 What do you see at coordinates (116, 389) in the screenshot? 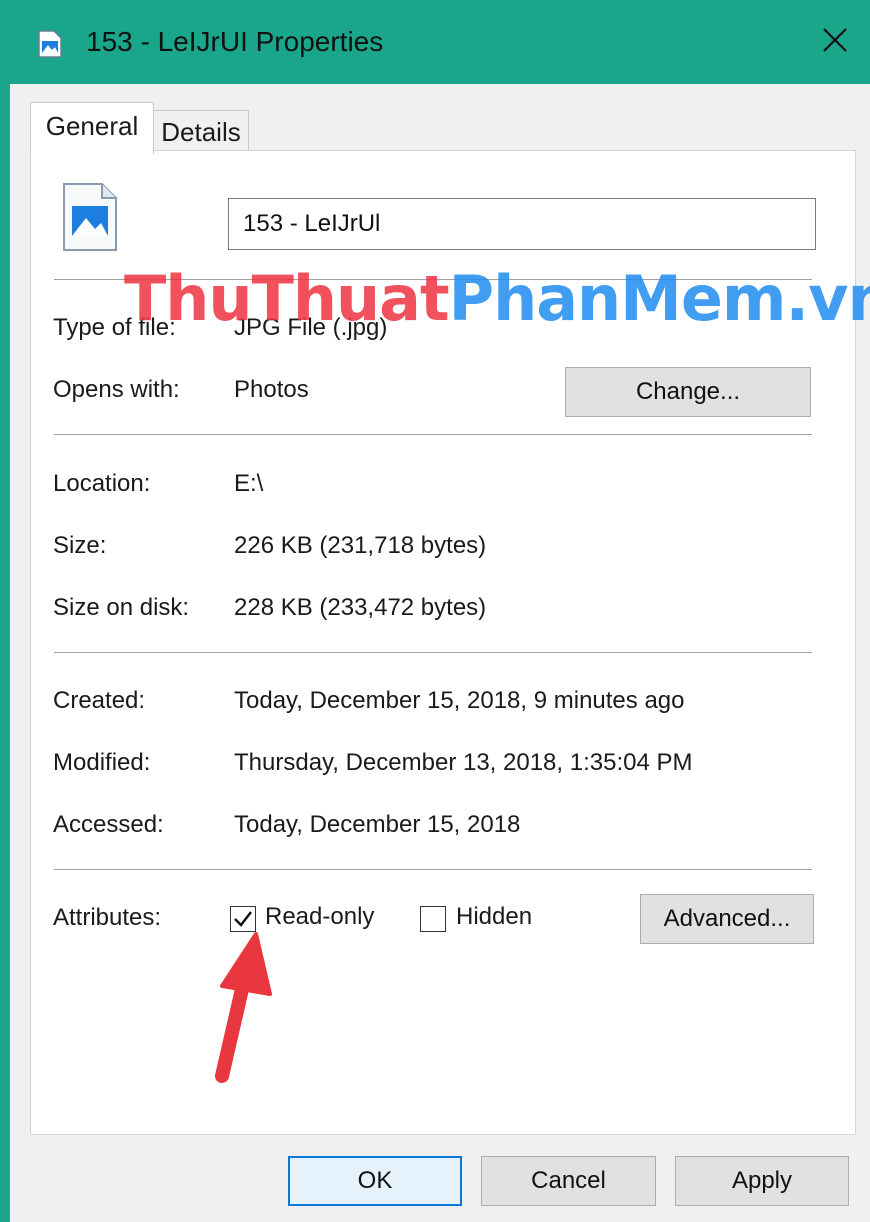
I see `opens-with-label: Opens with:` at bounding box center [116, 389].